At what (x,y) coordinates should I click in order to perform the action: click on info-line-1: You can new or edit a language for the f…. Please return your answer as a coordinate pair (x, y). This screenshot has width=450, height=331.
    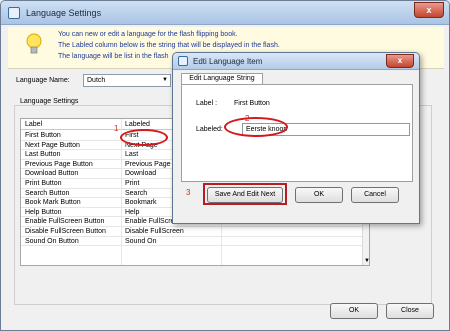
    Looking at the image, I should click on (148, 34).